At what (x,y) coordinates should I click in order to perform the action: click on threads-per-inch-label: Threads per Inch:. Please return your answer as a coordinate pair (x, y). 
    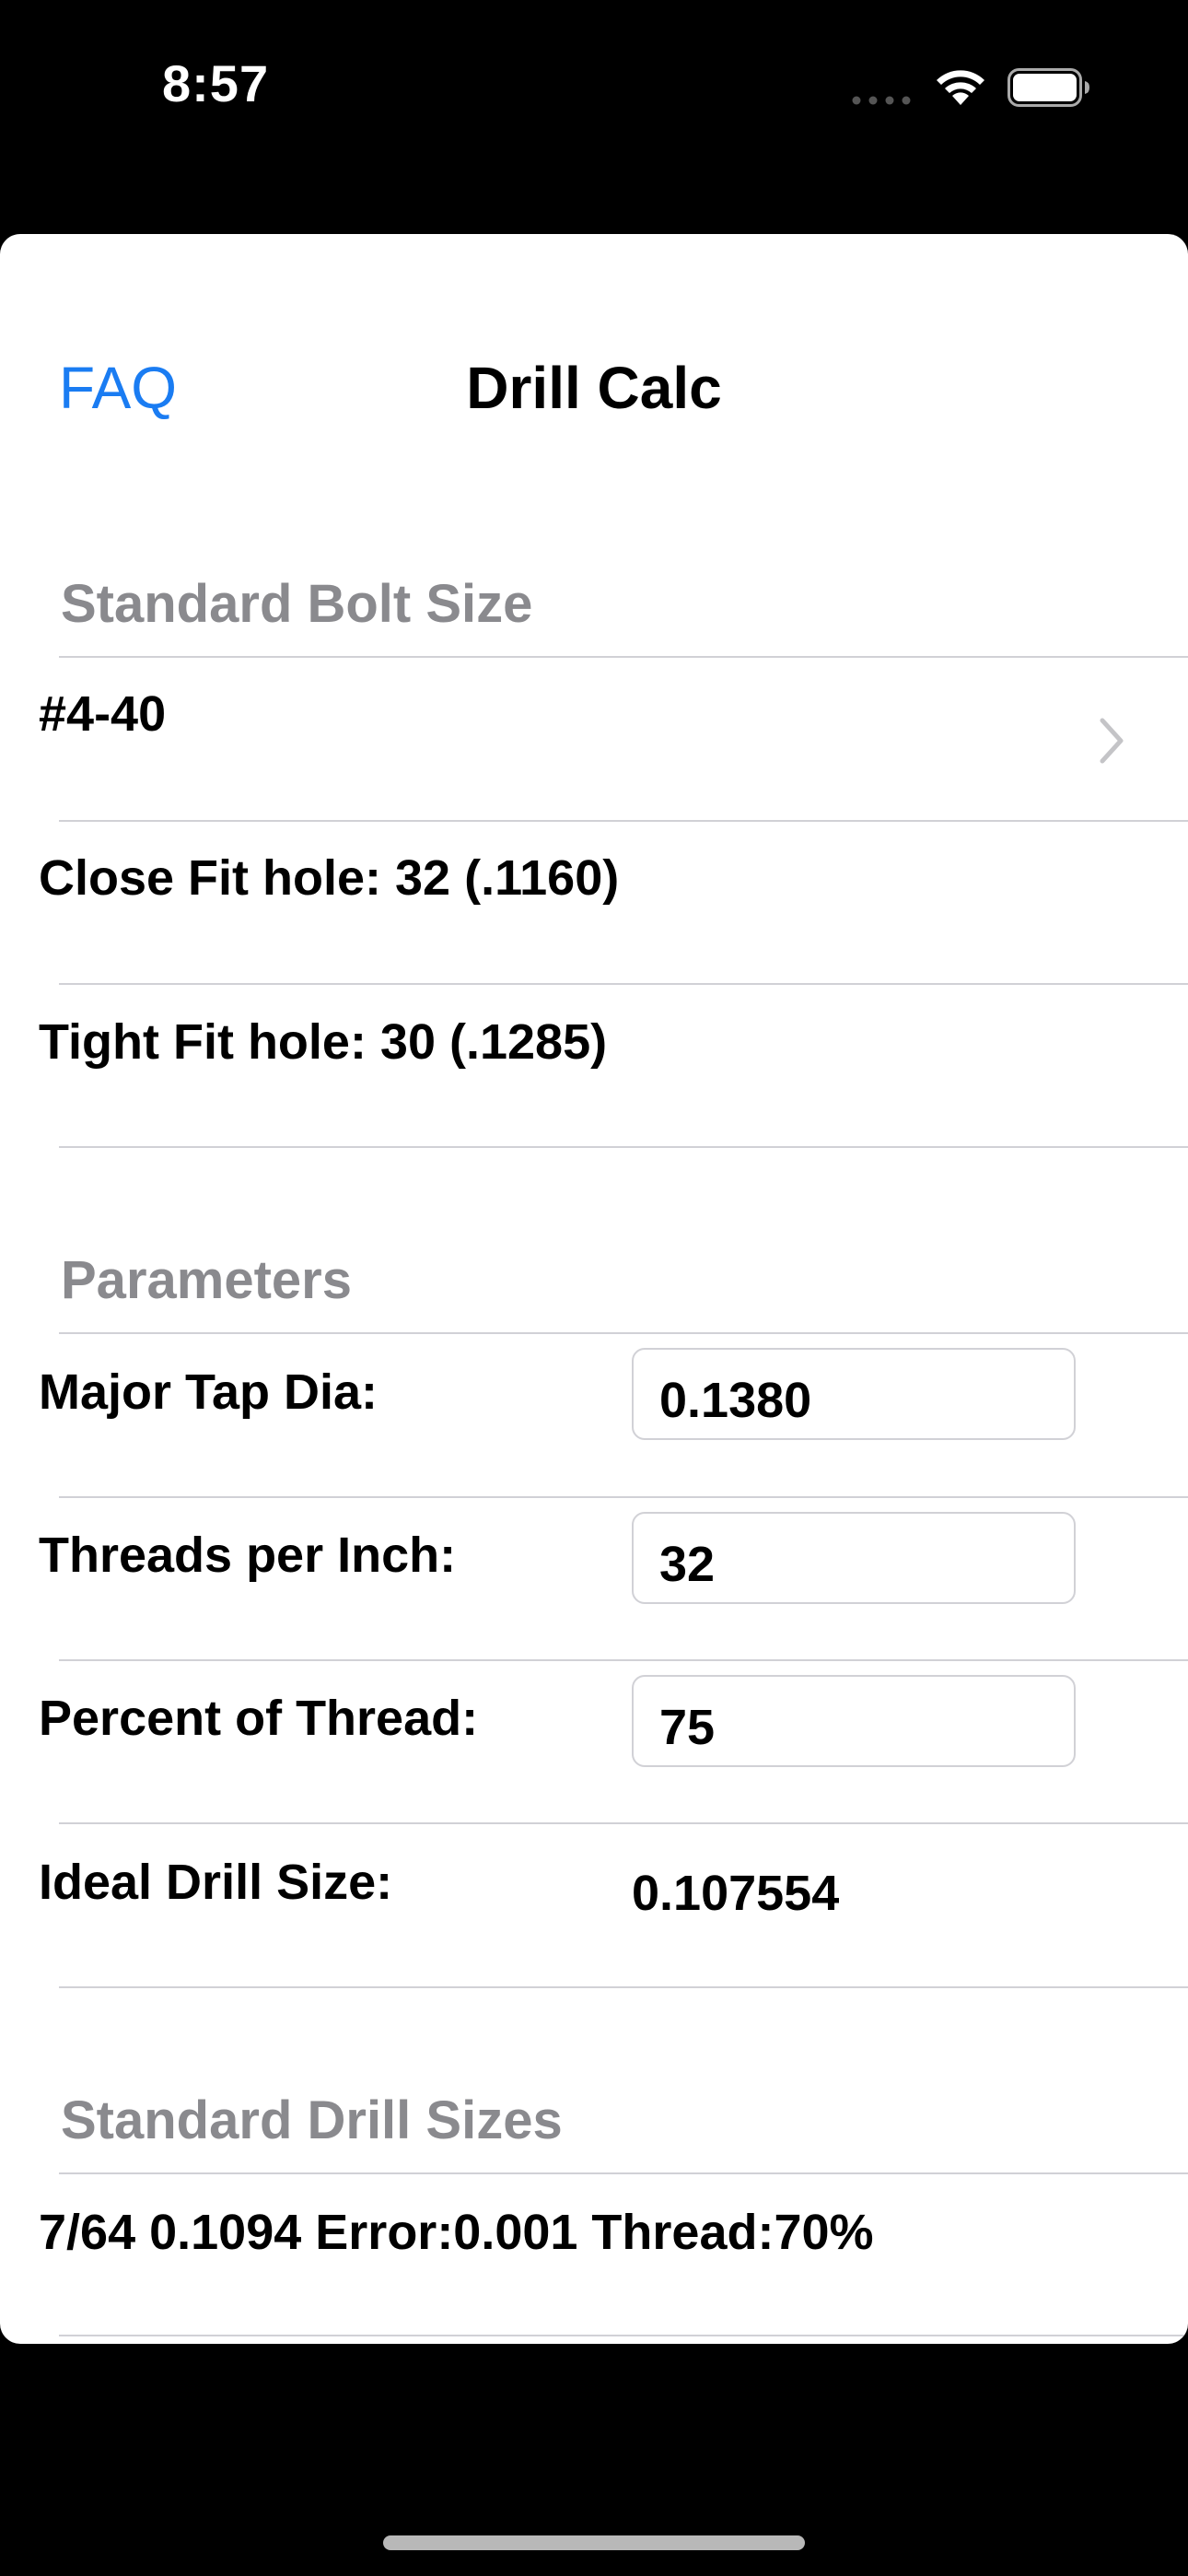
    Looking at the image, I should click on (248, 1555).